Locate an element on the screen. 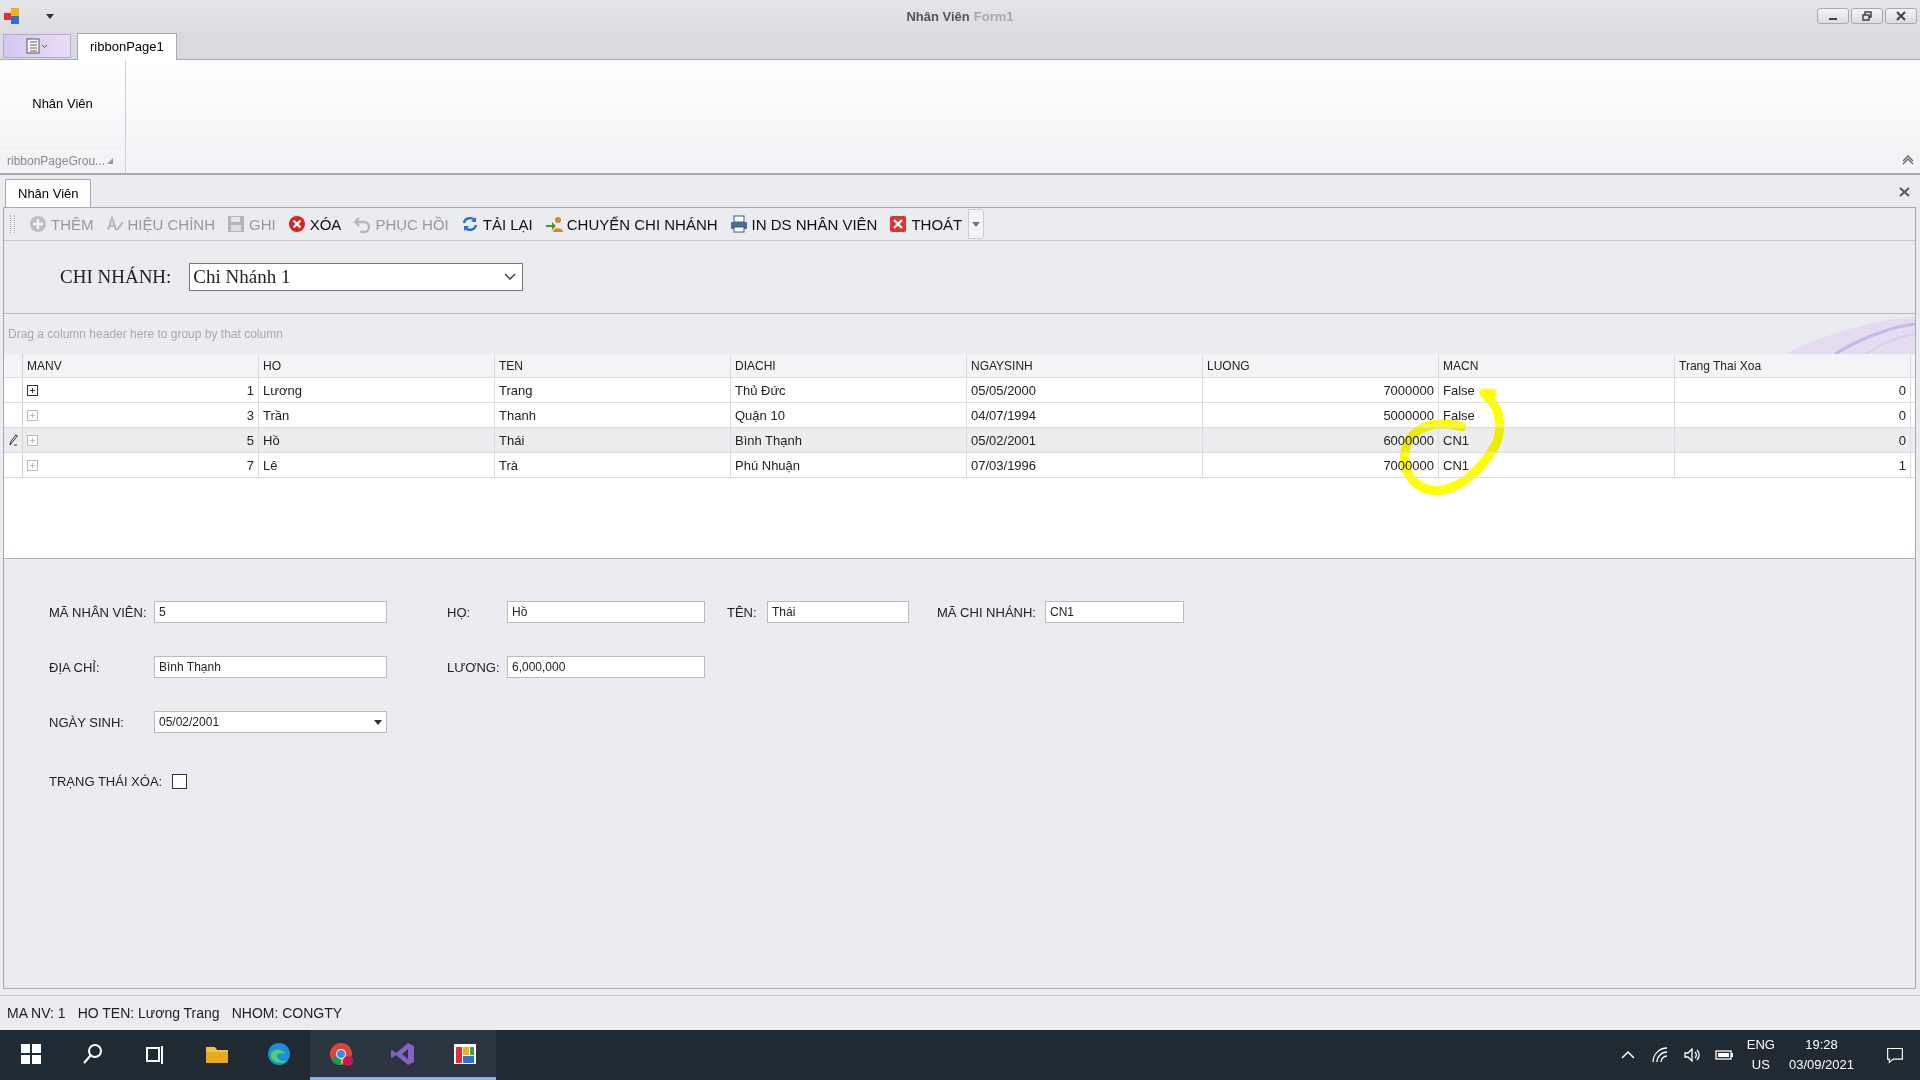 This screenshot has height=1080, width=1920. document-tab: Nhân Viên is located at coordinates (48, 193).